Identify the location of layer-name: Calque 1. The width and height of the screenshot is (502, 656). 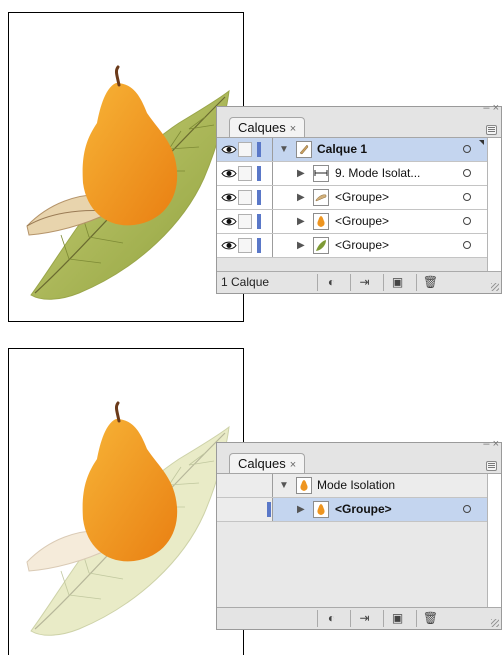
(342, 149).